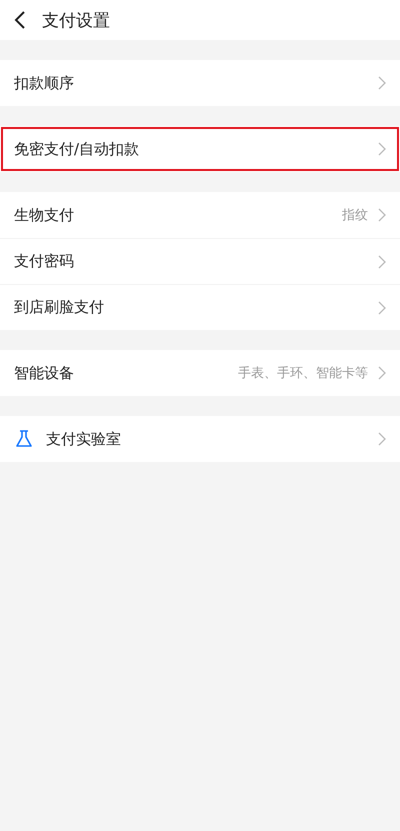 The height and width of the screenshot is (831, 400). I want to click on row-label: 支付密码, so click(44, 261).